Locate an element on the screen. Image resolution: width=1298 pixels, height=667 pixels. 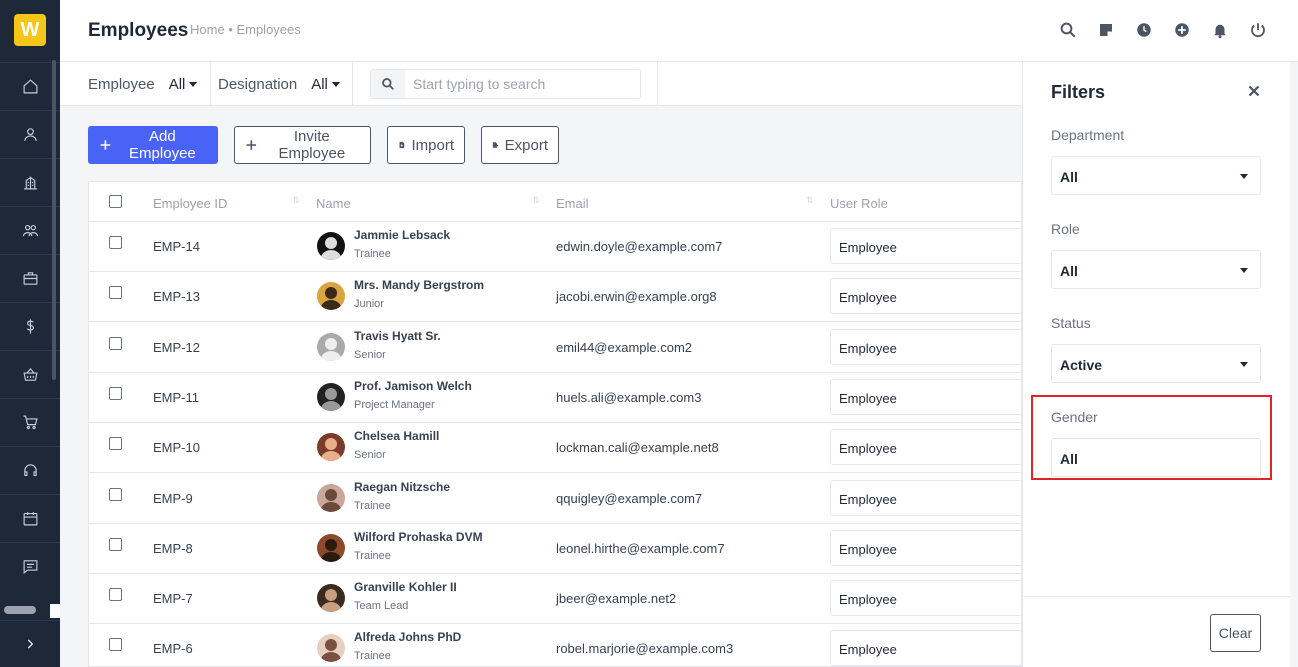
header-clock-button is located at coordinates (1144, 30).